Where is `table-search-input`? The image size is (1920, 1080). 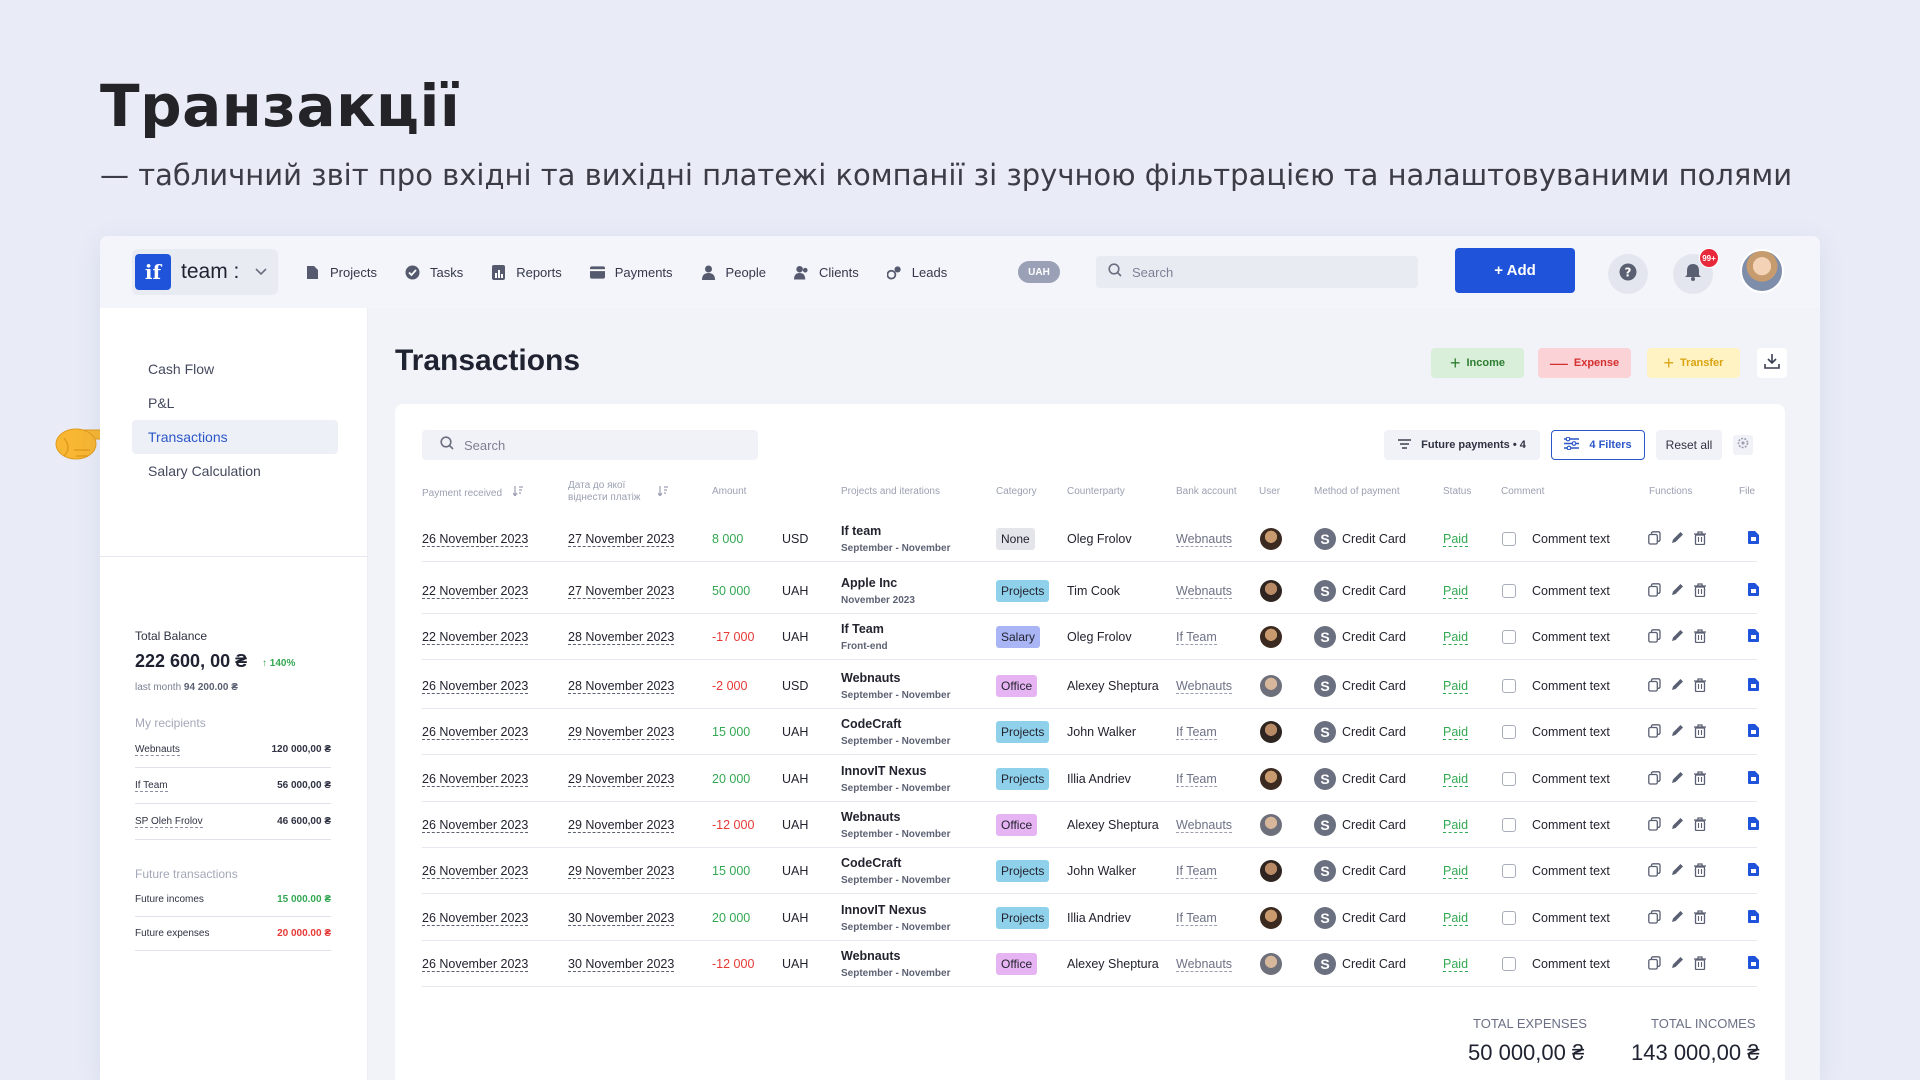 table-search-input is located at coordinates (609, 445).